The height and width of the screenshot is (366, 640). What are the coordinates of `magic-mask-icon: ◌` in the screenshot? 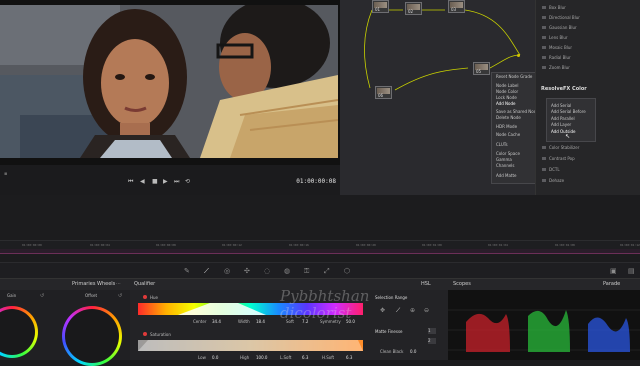 It's located at (267, 271).